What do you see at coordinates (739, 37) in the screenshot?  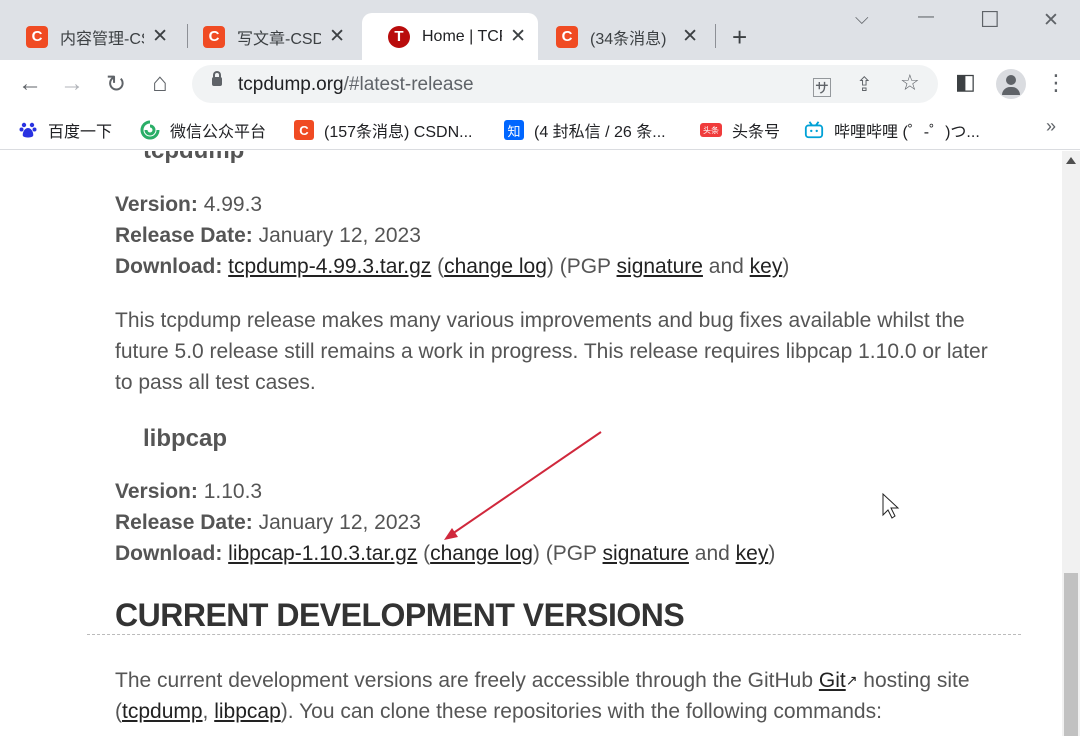 I see `new-tab-icon: +` at bounding box center [739, 37].